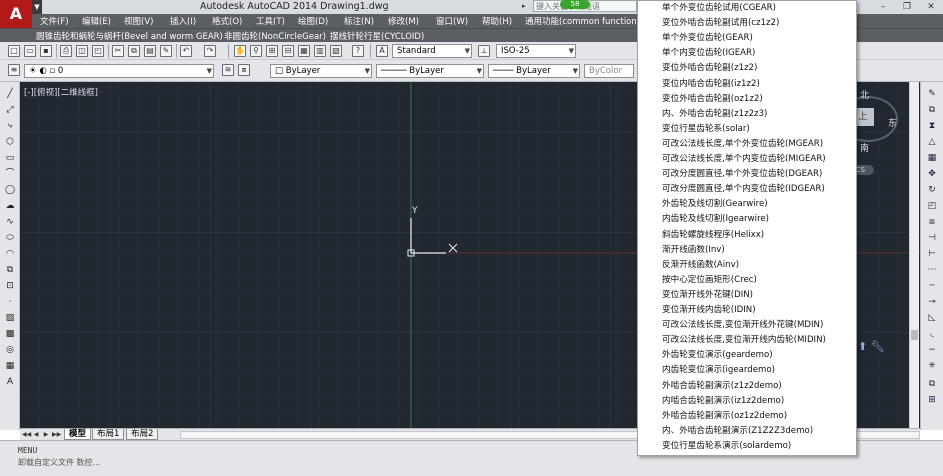  Describe the element at coordinates (708, 53) in the screenshot. I see `menu-item: 单个内变位齿轮(IGEAR)` at that location.